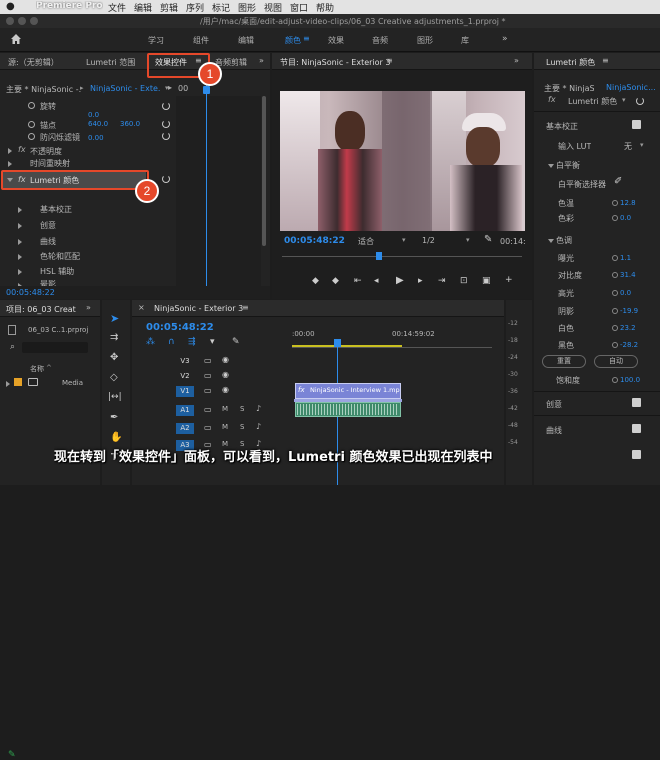 Image resolution: width=660 pixels, height=760 pixels. I want to click on app-name: Premiere Pro, so click(69, 6).